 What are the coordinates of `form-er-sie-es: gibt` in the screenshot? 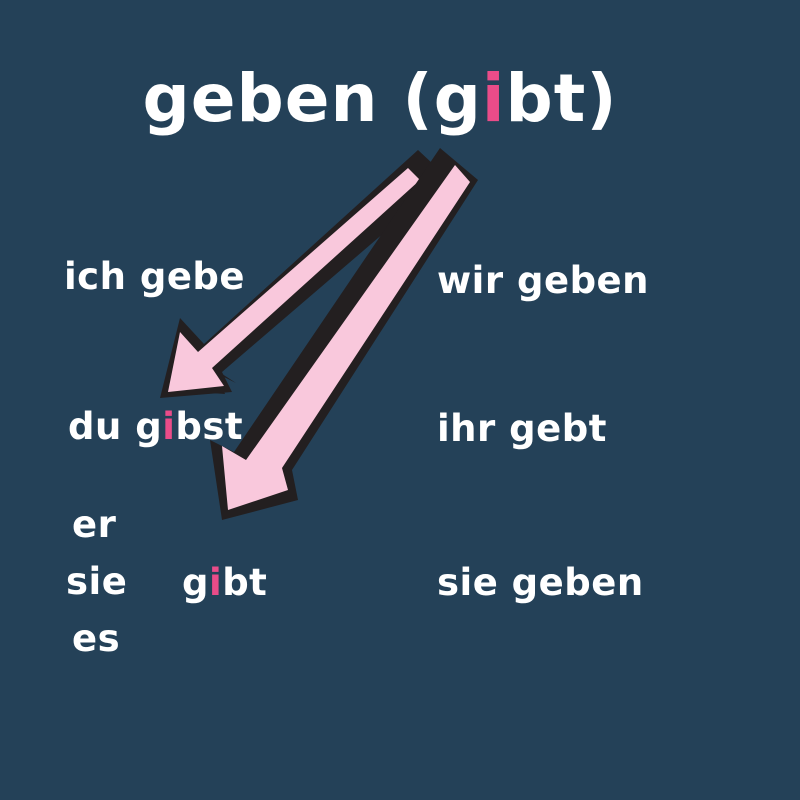 It's located at (224, 582).